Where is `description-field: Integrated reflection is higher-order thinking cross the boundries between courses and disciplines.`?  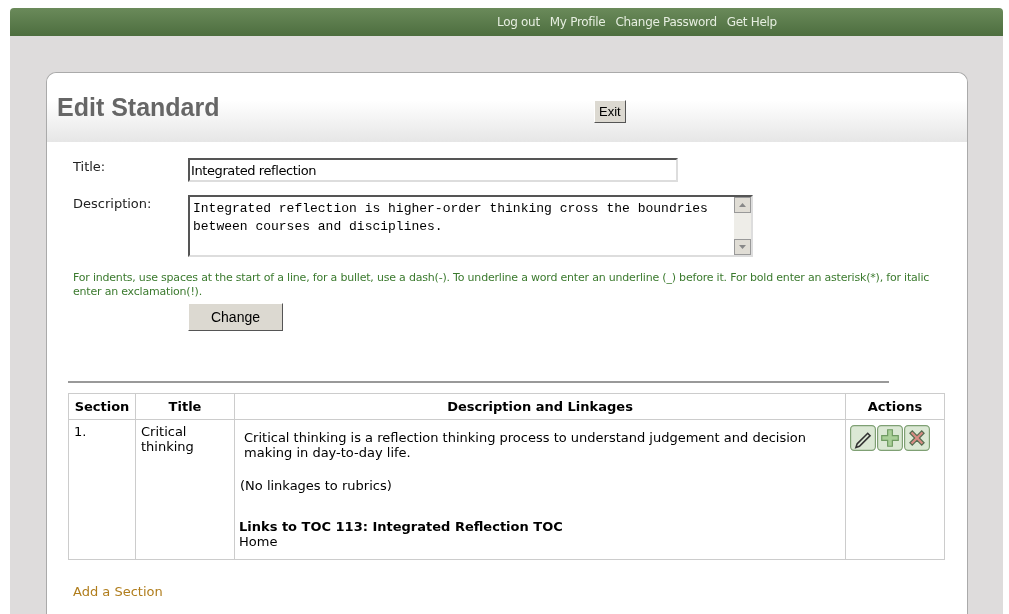
description-field: Integrated reflection is higher-order thinking cross the boundries between courses and disciplines. is located at coordinates (470, 226).